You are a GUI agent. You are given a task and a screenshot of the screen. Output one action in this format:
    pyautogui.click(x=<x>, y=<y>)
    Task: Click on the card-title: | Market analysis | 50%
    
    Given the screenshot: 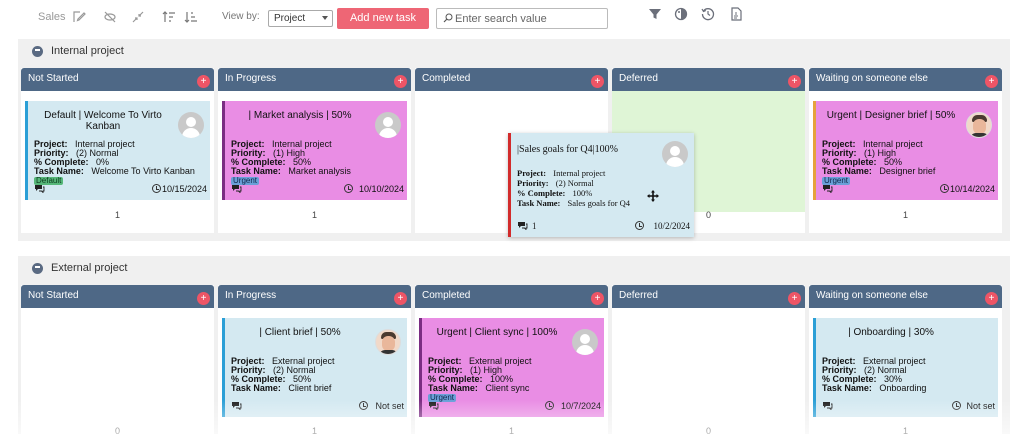 What is the action you would take?
    pyautogui.click(x=300, y=115)
    